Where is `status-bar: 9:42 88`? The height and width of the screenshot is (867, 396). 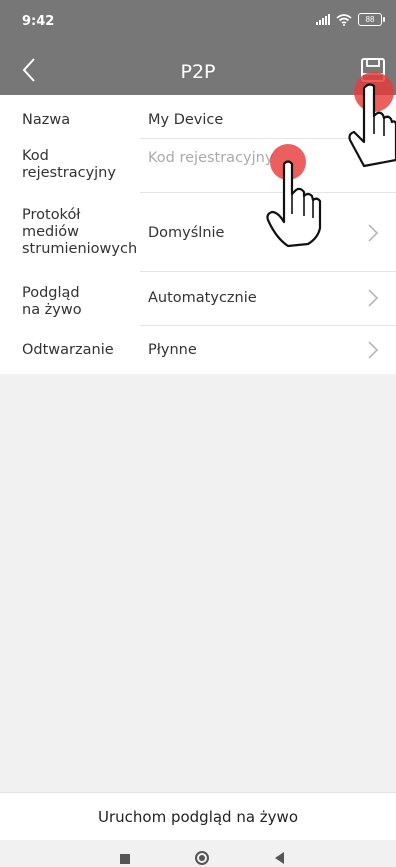 status-bar: 9:42 88 is located at coordinates (198, 22).